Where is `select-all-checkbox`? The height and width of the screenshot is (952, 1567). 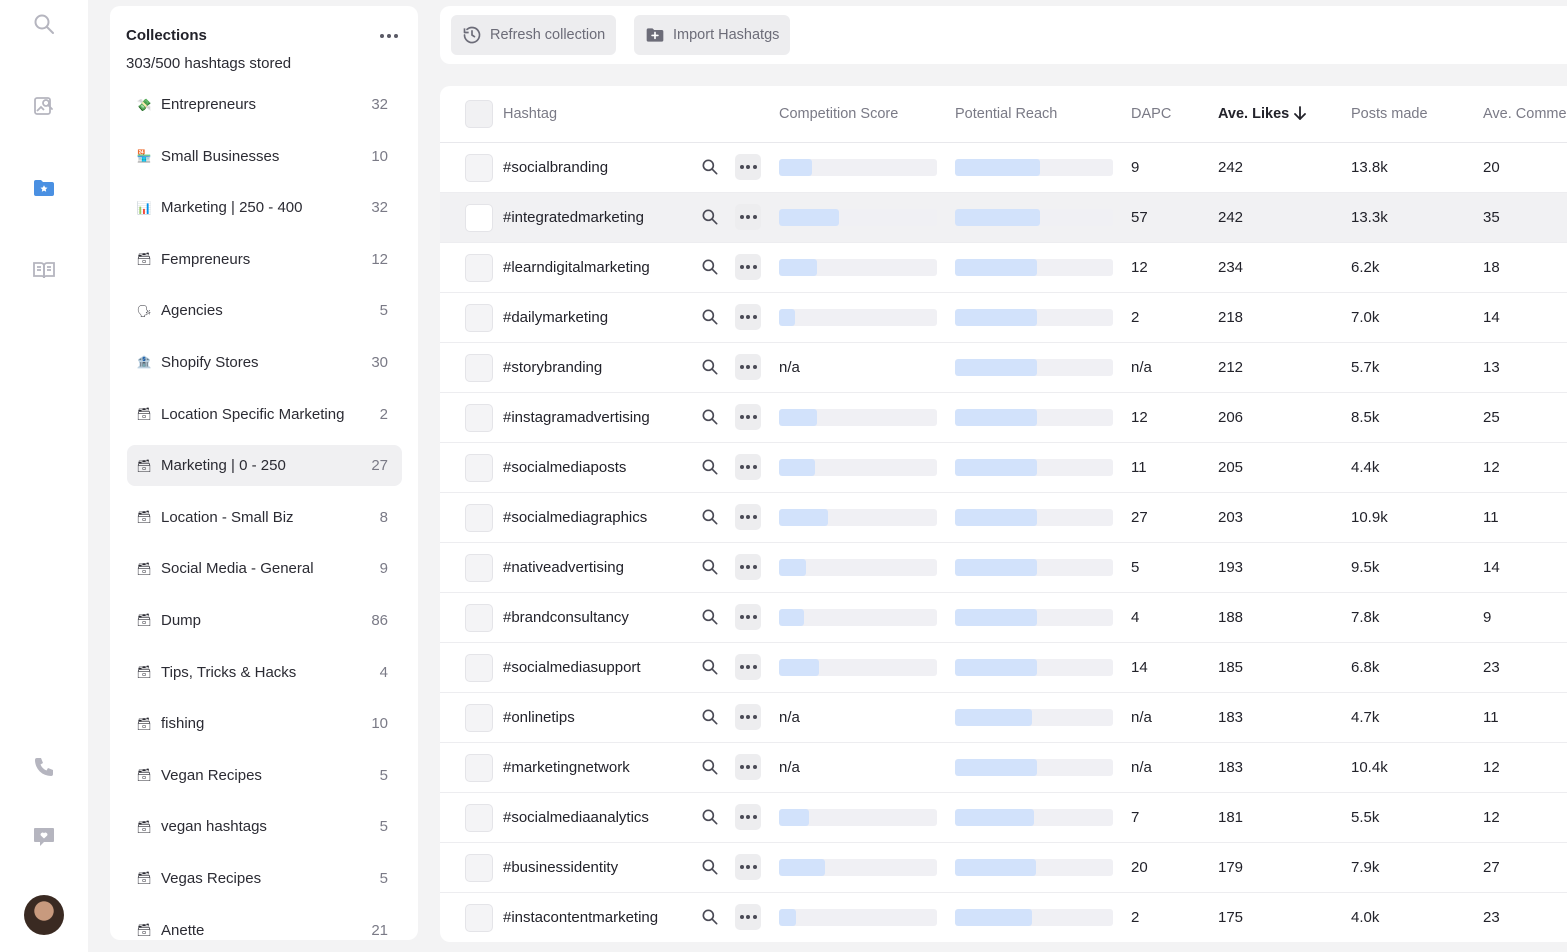
select-all-checkbox is located at coordinates (479, 114).